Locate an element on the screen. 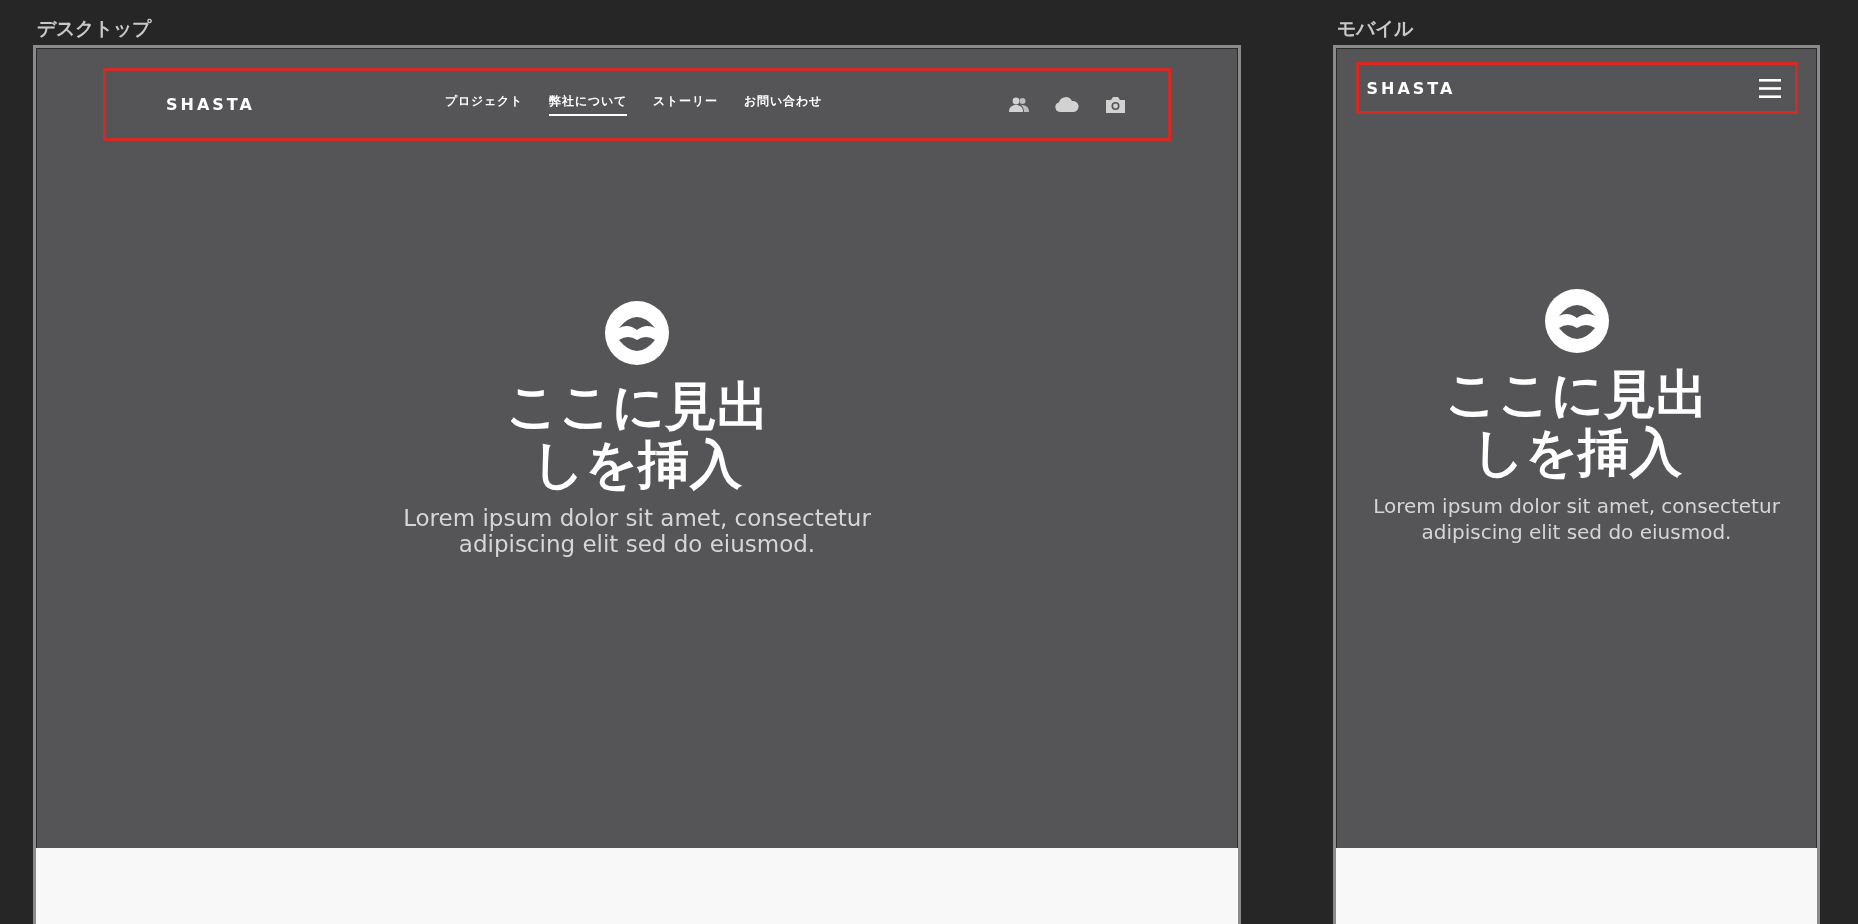 The image size is (1858, 924). cloud-icon is located at coordinates (1067, 104).